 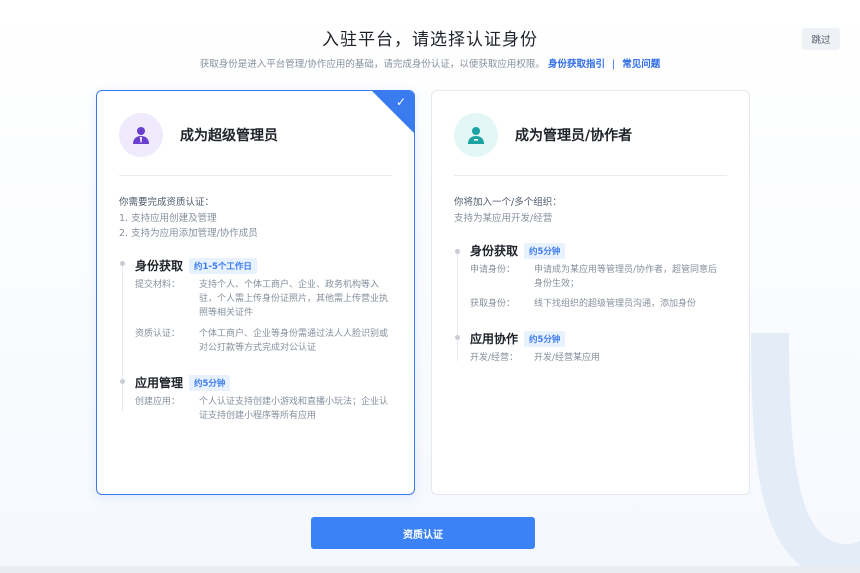 What do you see at coordinates (494, 339) in the screenshot?
I see `step-name: 应用协作` at bounding box center [494, 339].